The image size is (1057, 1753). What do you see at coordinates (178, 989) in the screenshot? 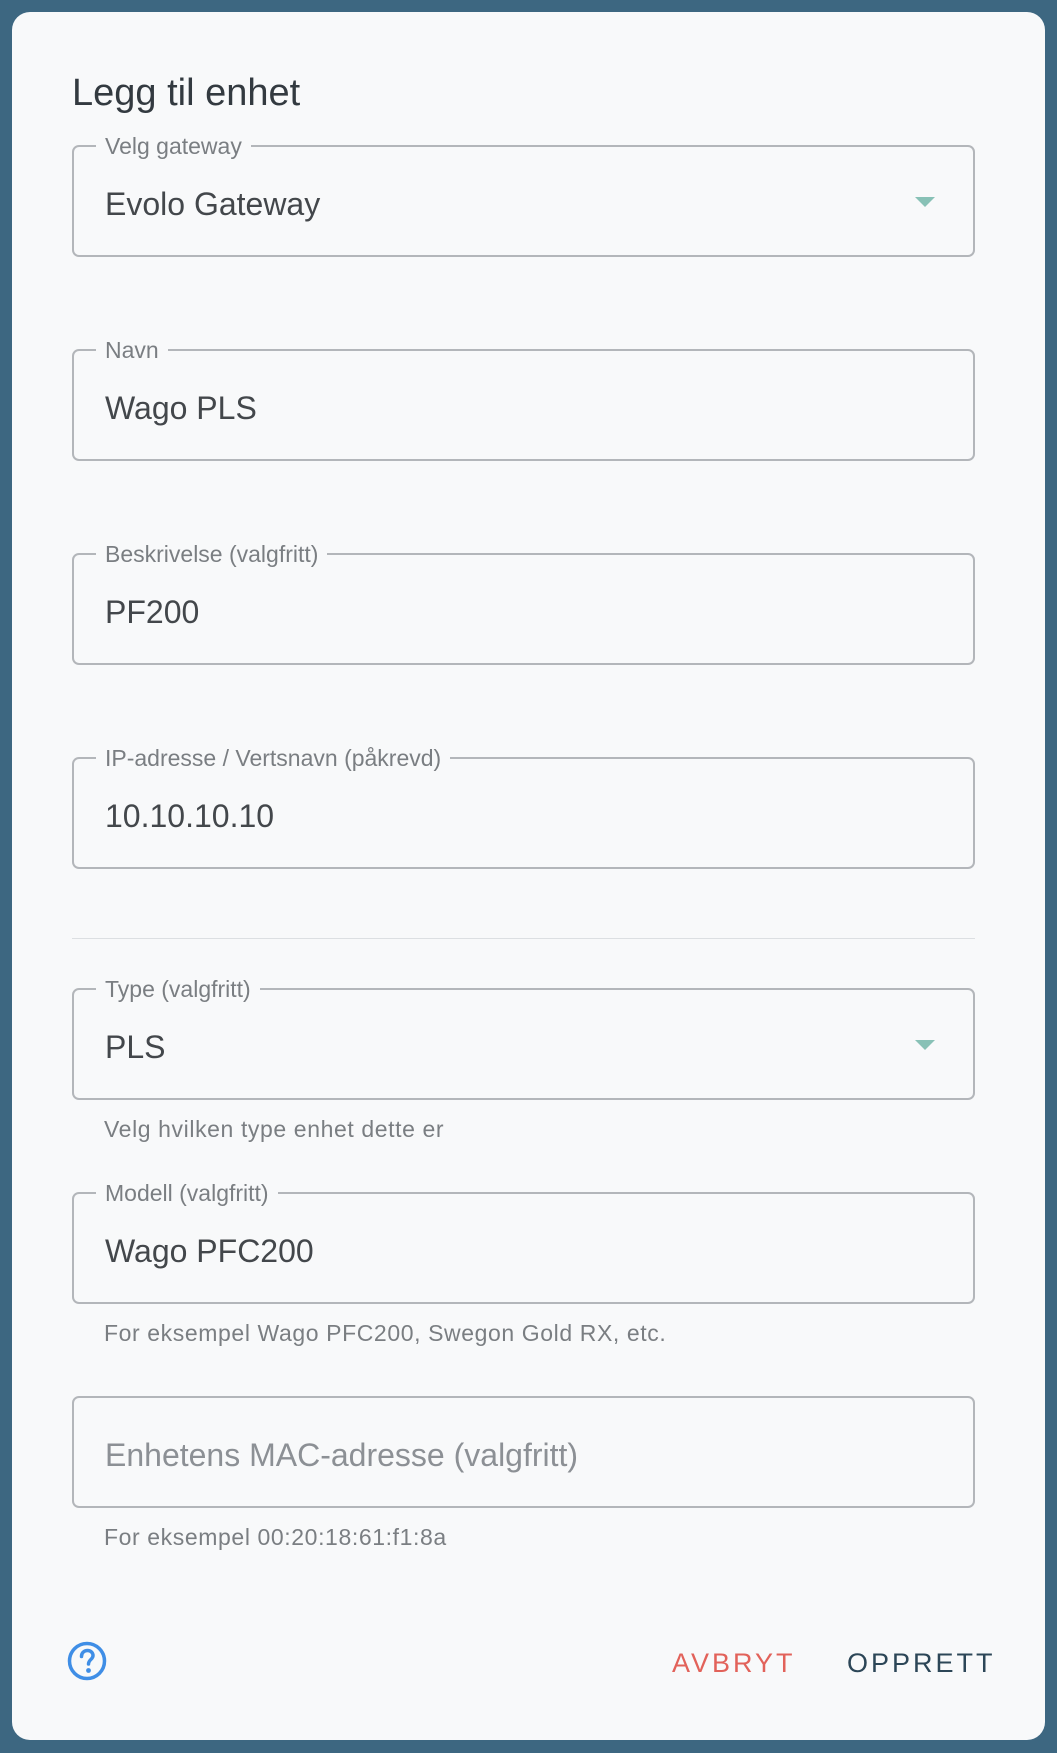
I see `type-select-label: Type (valgfritt)` at bounding box center [178, 989].